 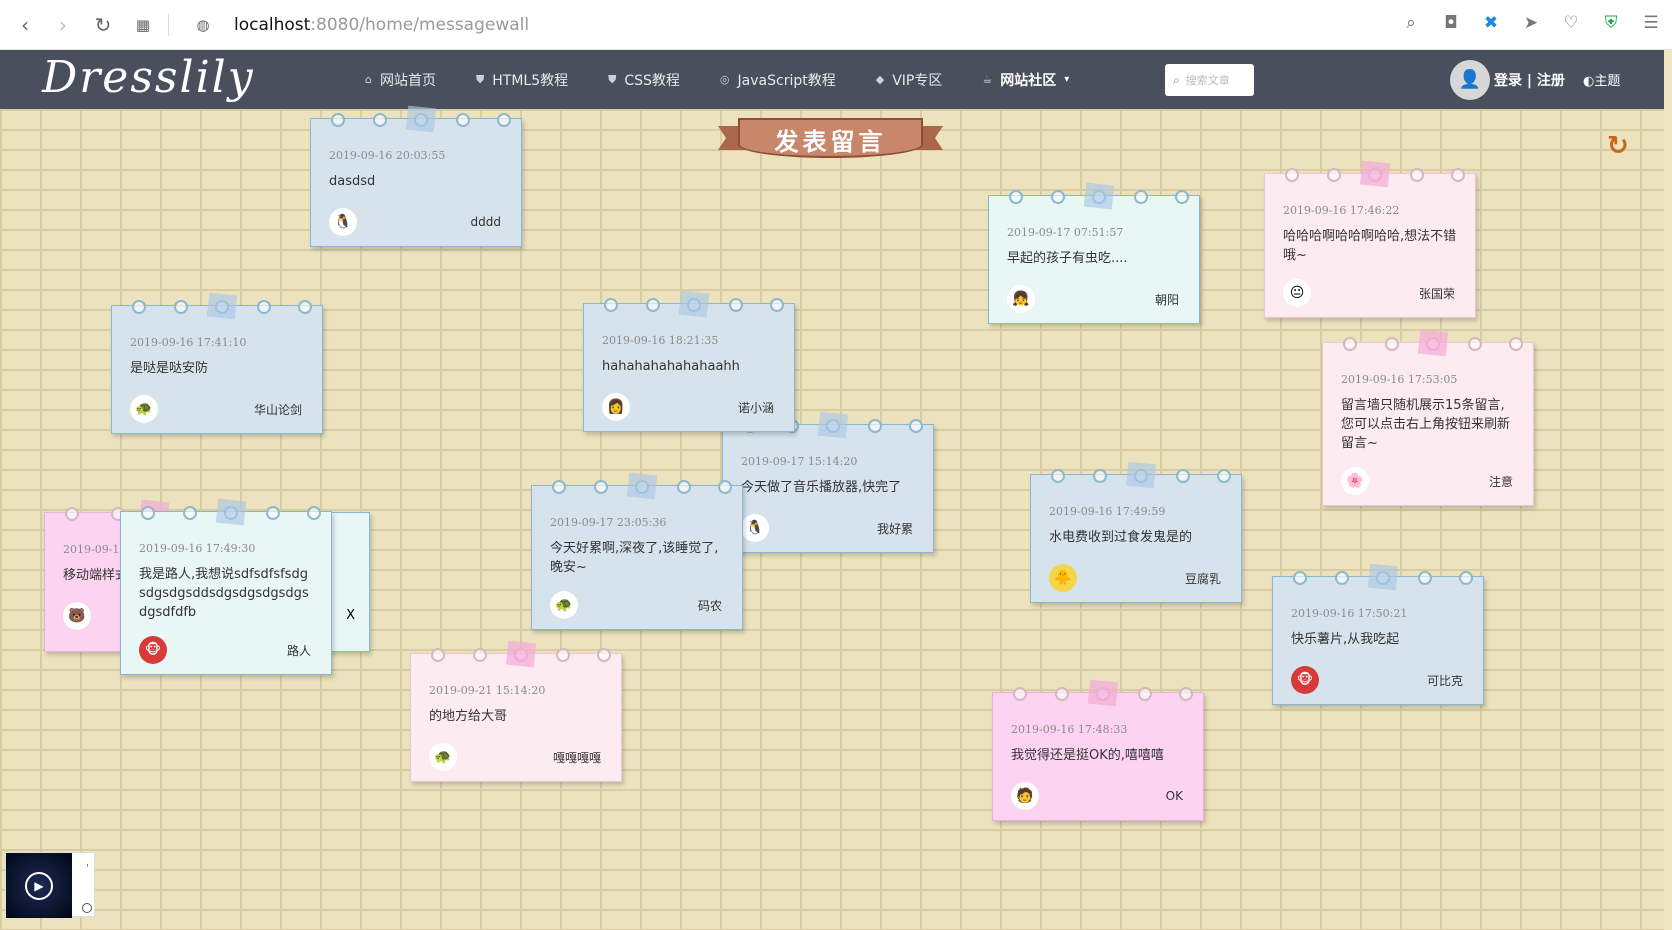 I want to click on js-icon: ◎, so click(x=724, y=79).